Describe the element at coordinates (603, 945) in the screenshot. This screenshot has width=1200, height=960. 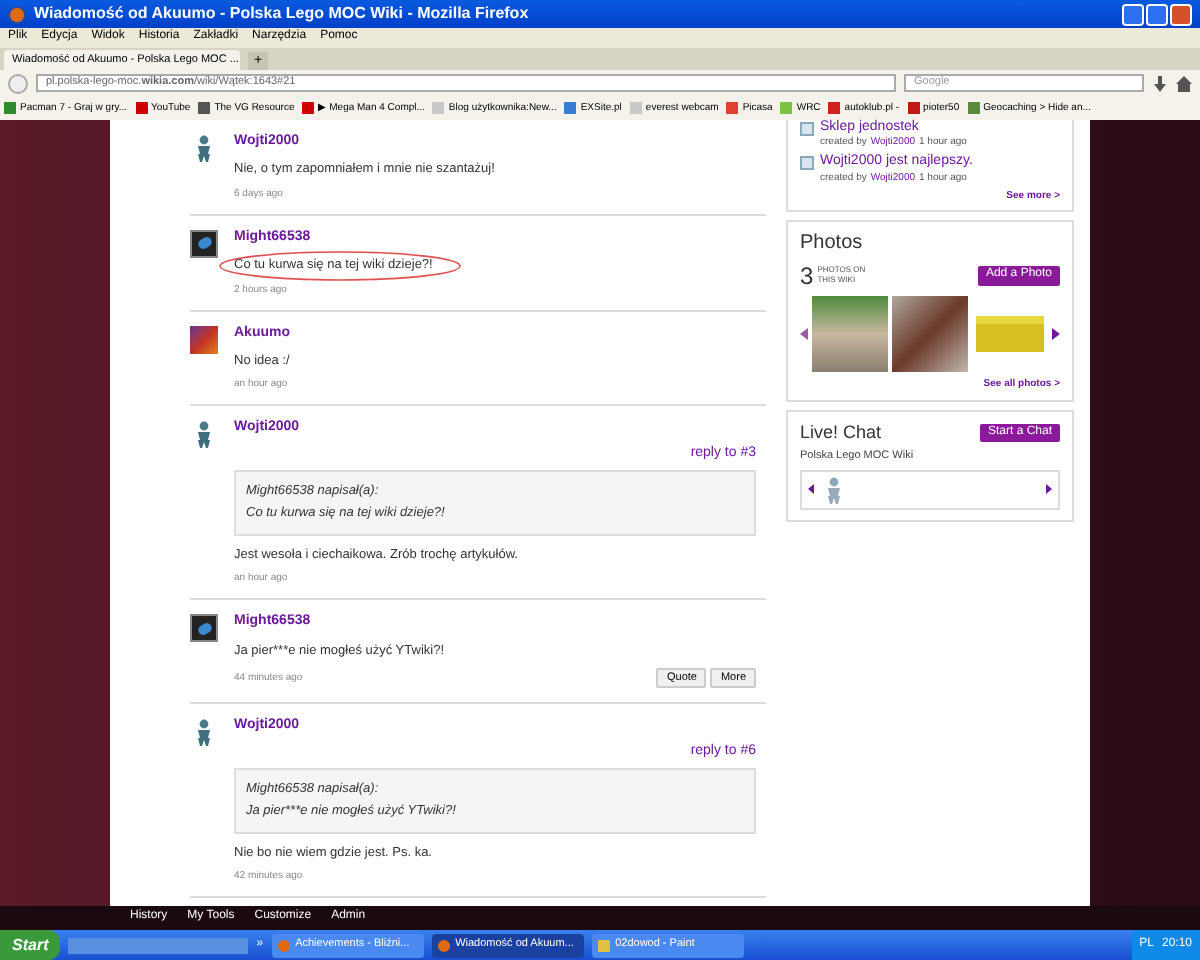
I see `paint-icon` at that location.